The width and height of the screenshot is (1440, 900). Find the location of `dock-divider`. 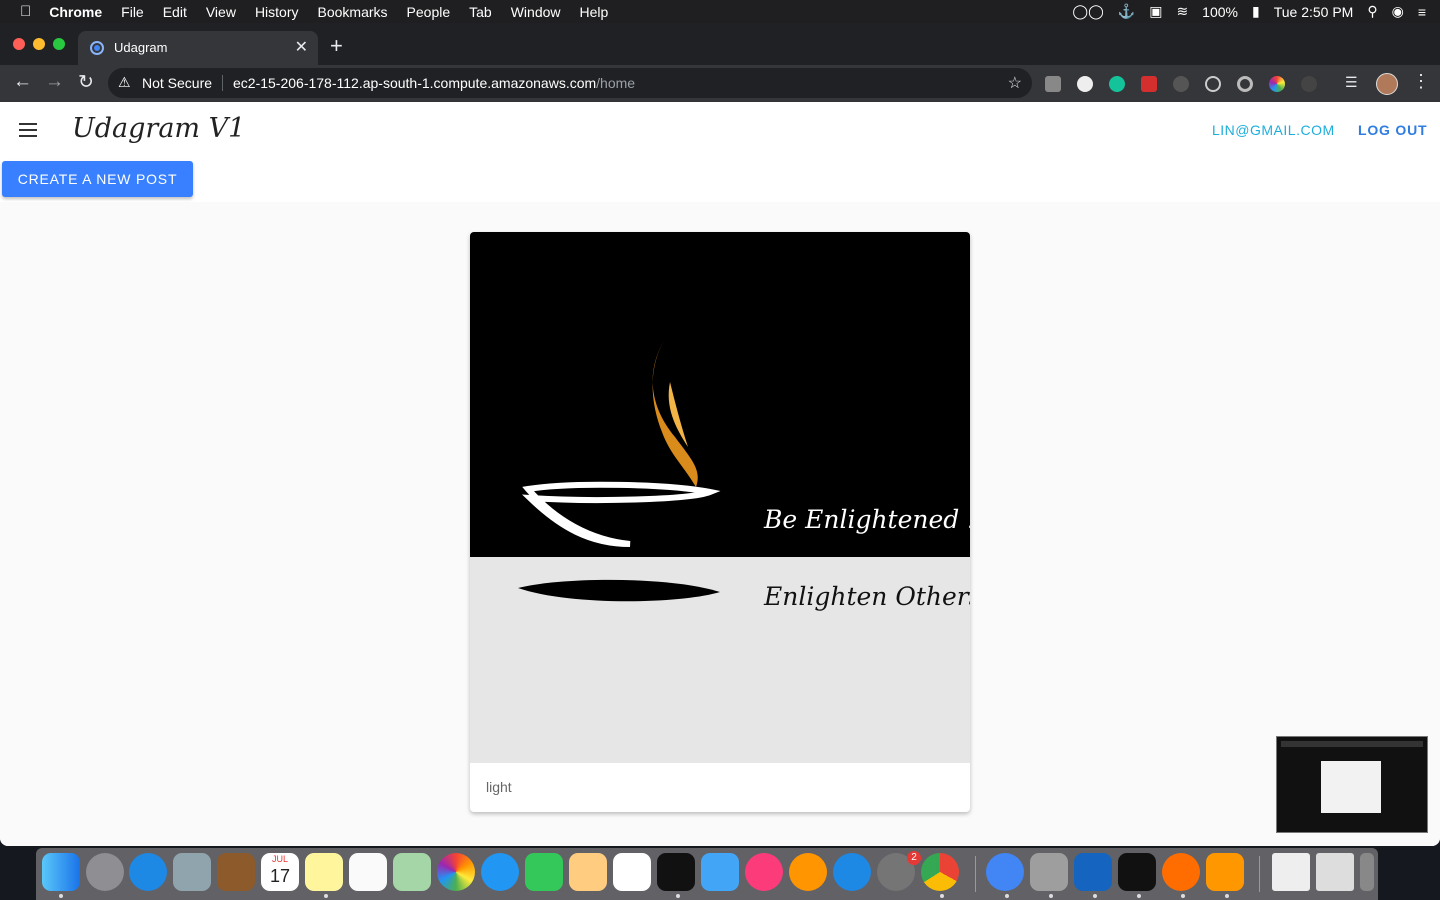

dock-divider is located at coordinates (975, 874).